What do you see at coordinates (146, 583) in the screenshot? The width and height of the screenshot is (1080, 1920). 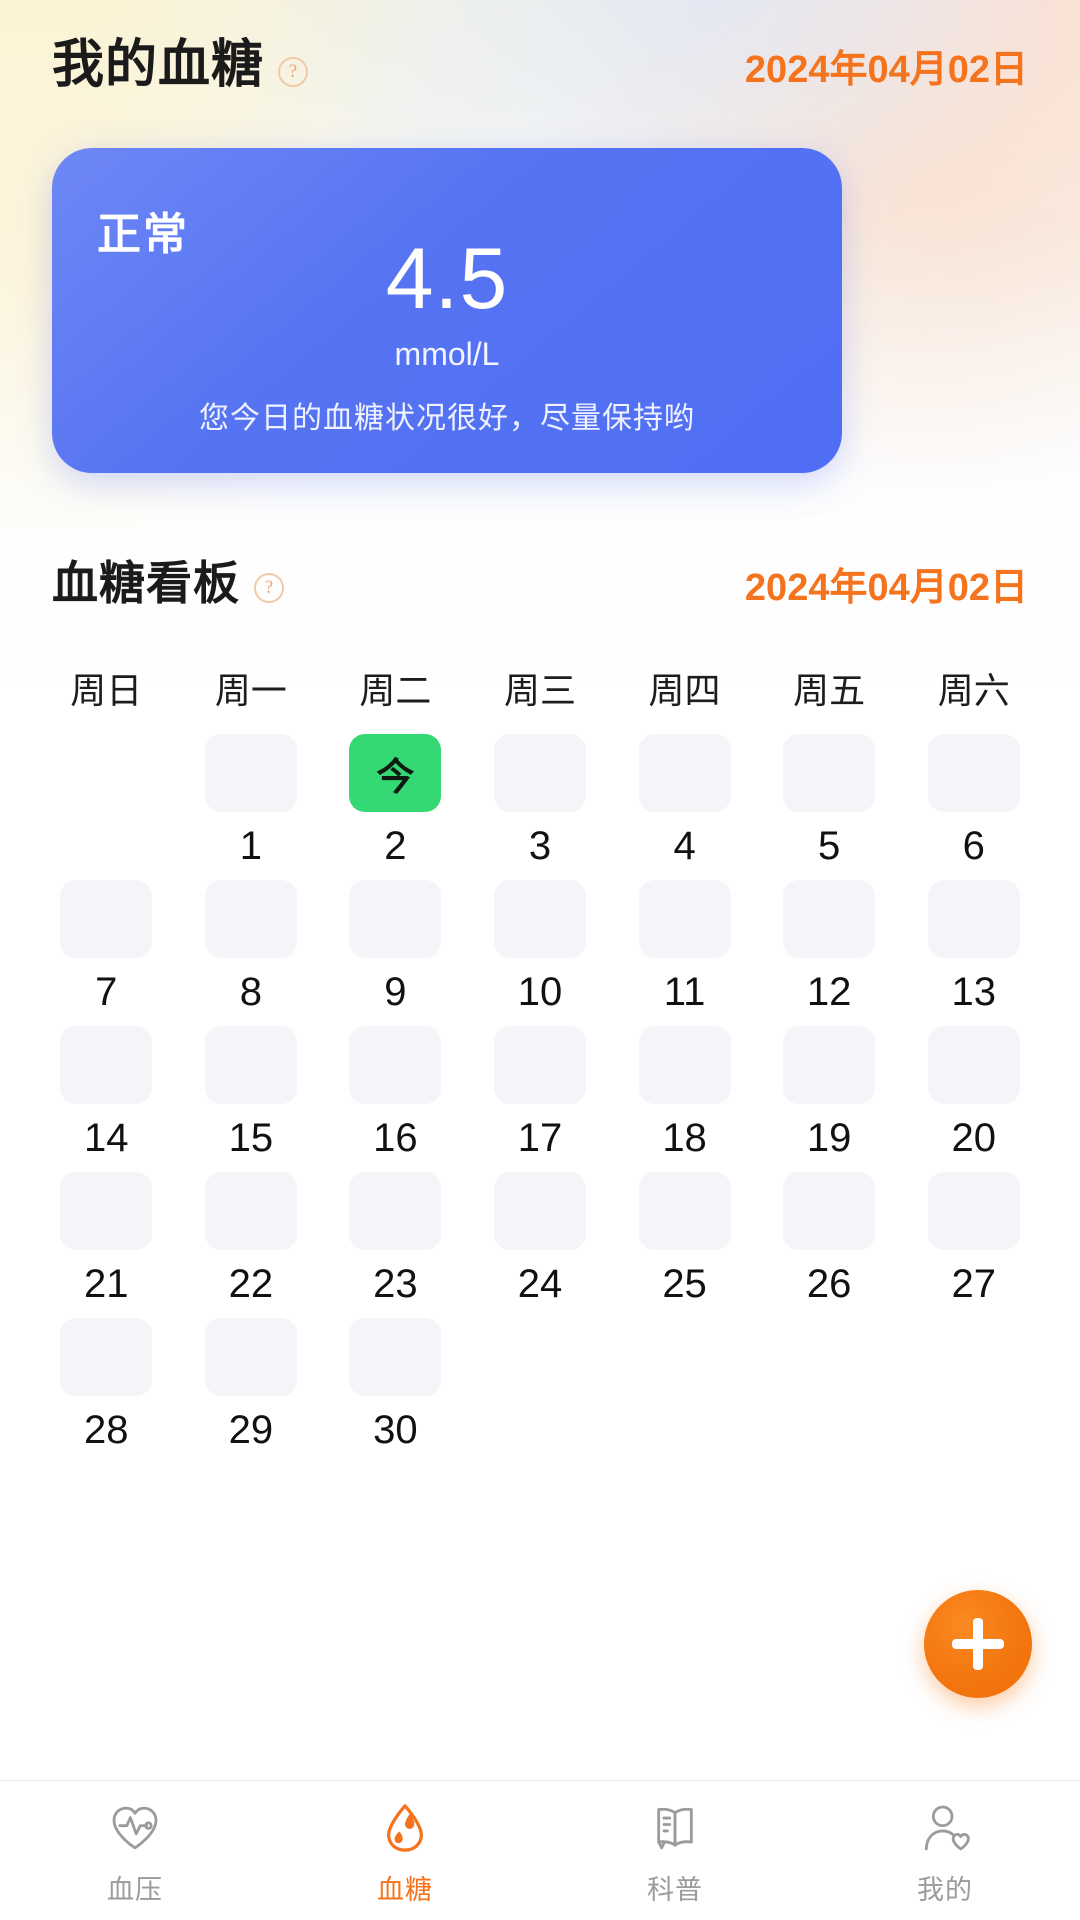 I see `board-title: 血糖看板` at bounding box center [146, 583].